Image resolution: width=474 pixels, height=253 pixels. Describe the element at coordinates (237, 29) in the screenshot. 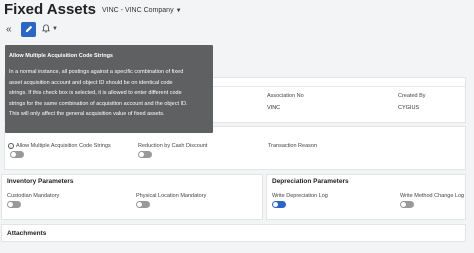

I see `toolbar: « ▼` at that location.